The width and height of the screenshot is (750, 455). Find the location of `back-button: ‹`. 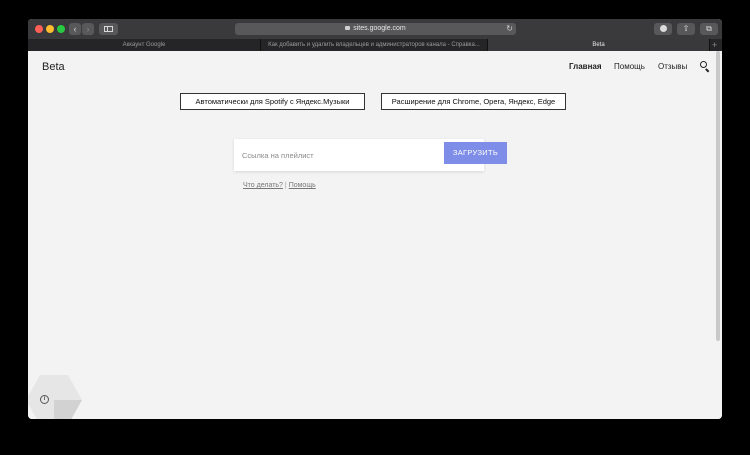

back-button: ‹ is located at coordinates (75, 29).